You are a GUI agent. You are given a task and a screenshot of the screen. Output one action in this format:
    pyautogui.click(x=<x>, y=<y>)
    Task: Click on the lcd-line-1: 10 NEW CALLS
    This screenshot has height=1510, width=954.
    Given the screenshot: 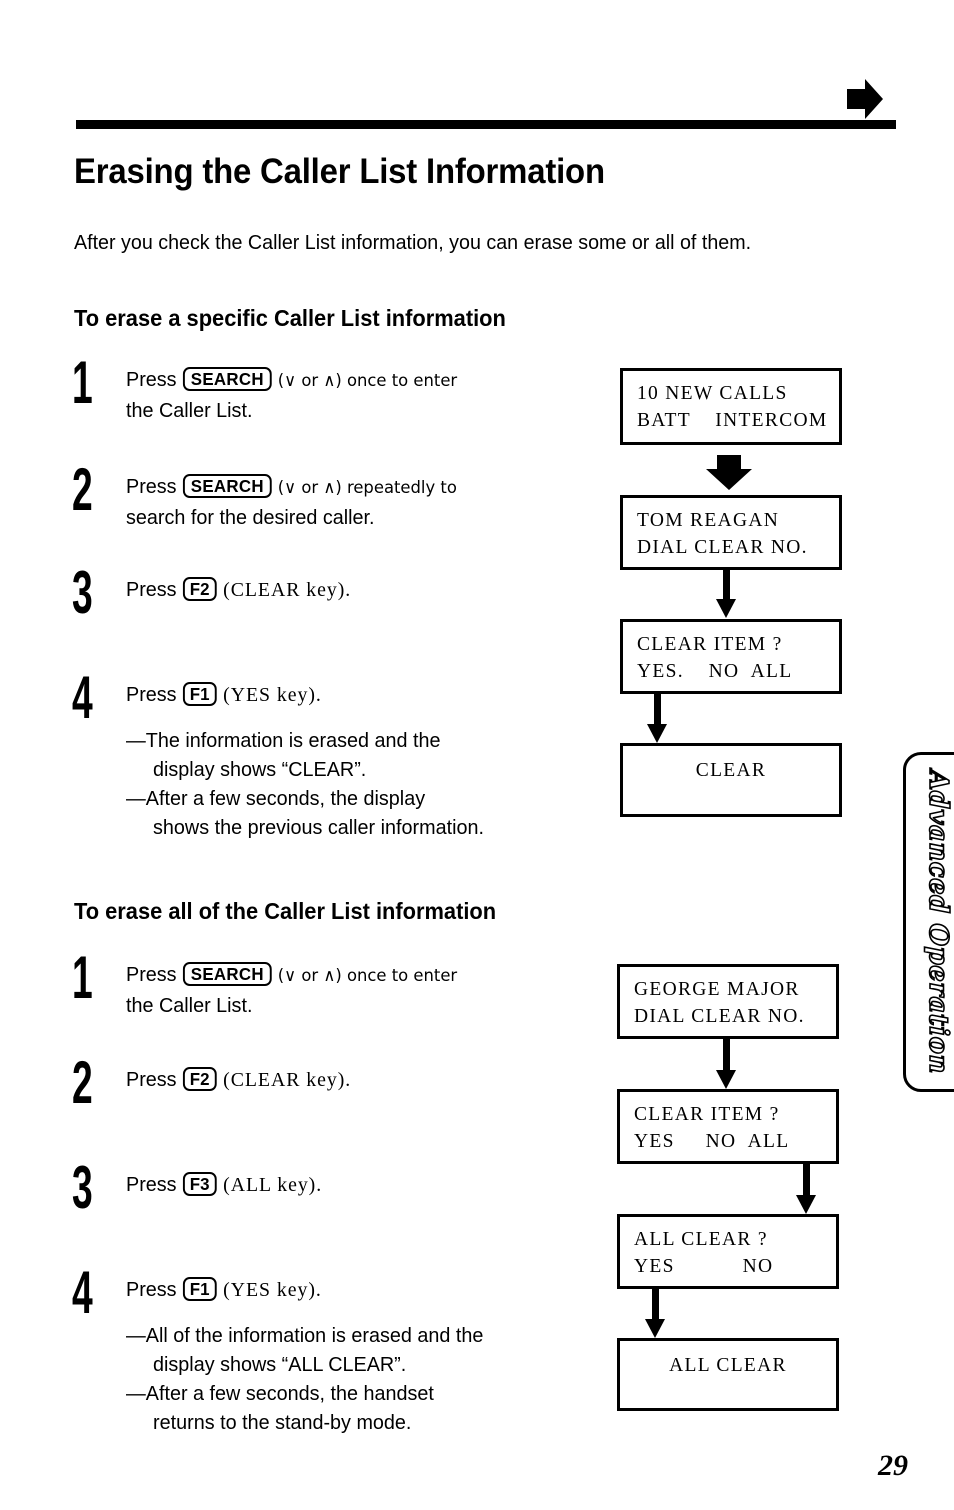 What is the action you would take?
    pyautogui.click(x=712, y=393)
    